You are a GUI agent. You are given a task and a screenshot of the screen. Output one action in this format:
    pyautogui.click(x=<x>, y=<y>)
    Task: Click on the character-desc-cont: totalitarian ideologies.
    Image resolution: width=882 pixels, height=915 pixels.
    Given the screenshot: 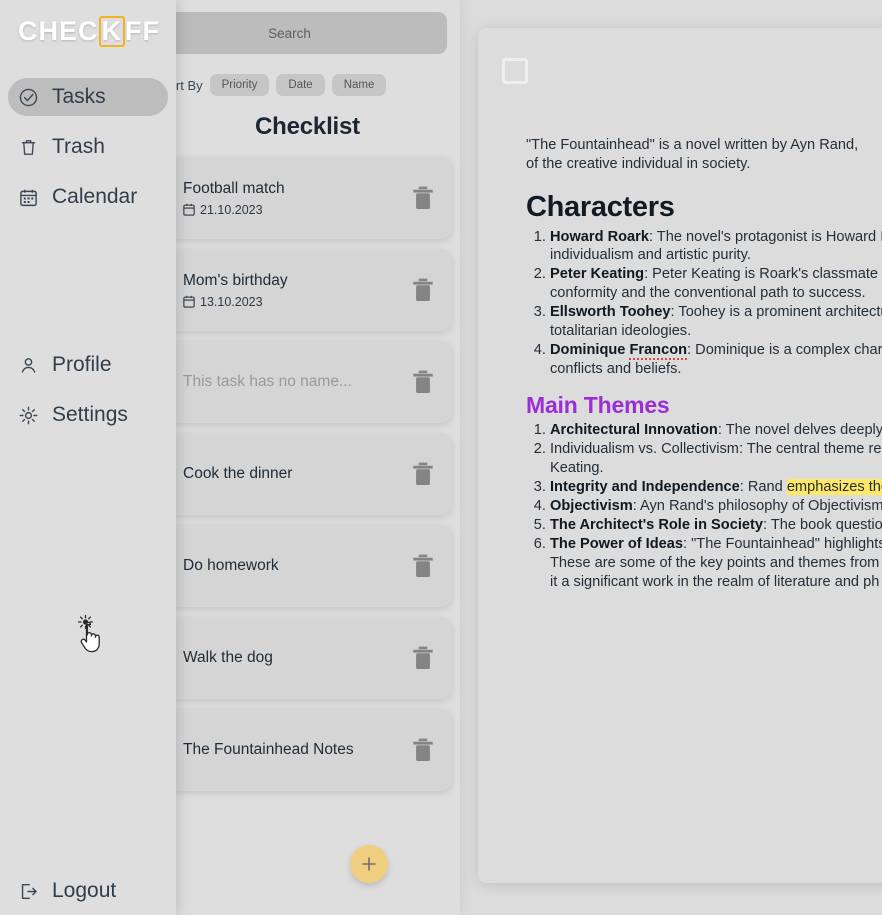 What is the action you would take?
    pyautogui.click(x=621, y=331)
    